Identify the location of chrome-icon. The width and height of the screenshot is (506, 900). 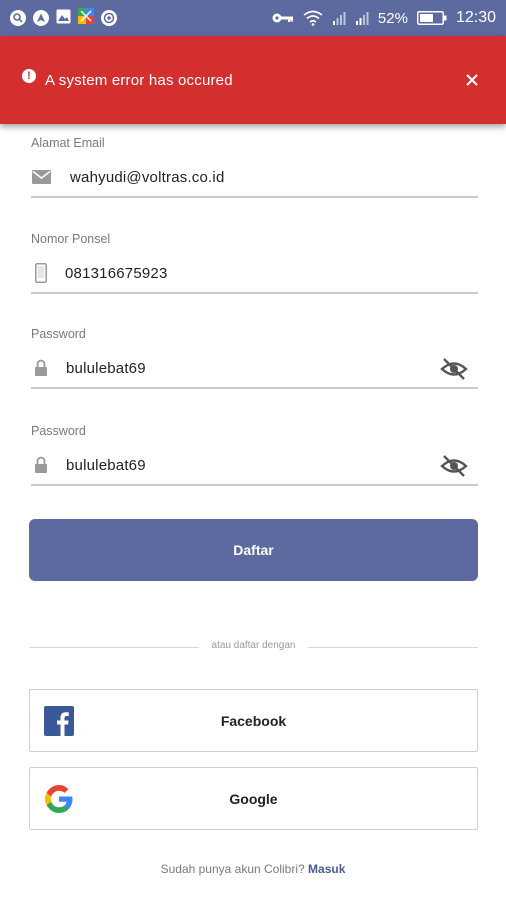
(109, 18).